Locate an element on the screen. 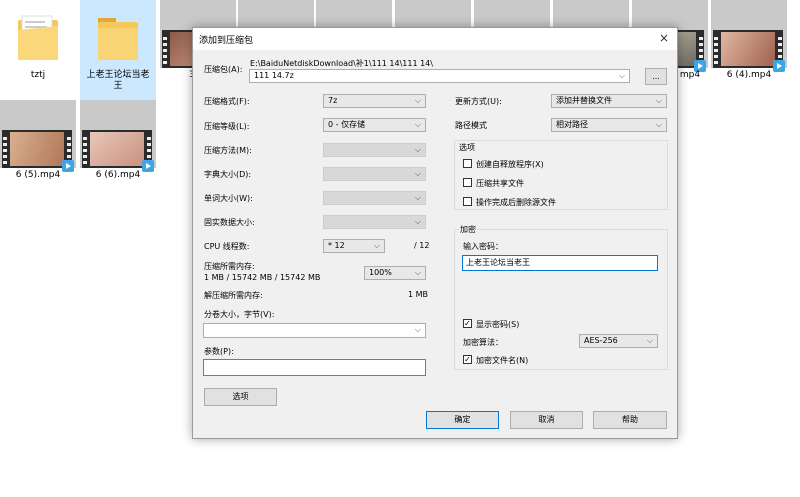 Image resolution: width=800 pixels, height=497 pixels. format-value: 7z is located at coordinates (333, 100).